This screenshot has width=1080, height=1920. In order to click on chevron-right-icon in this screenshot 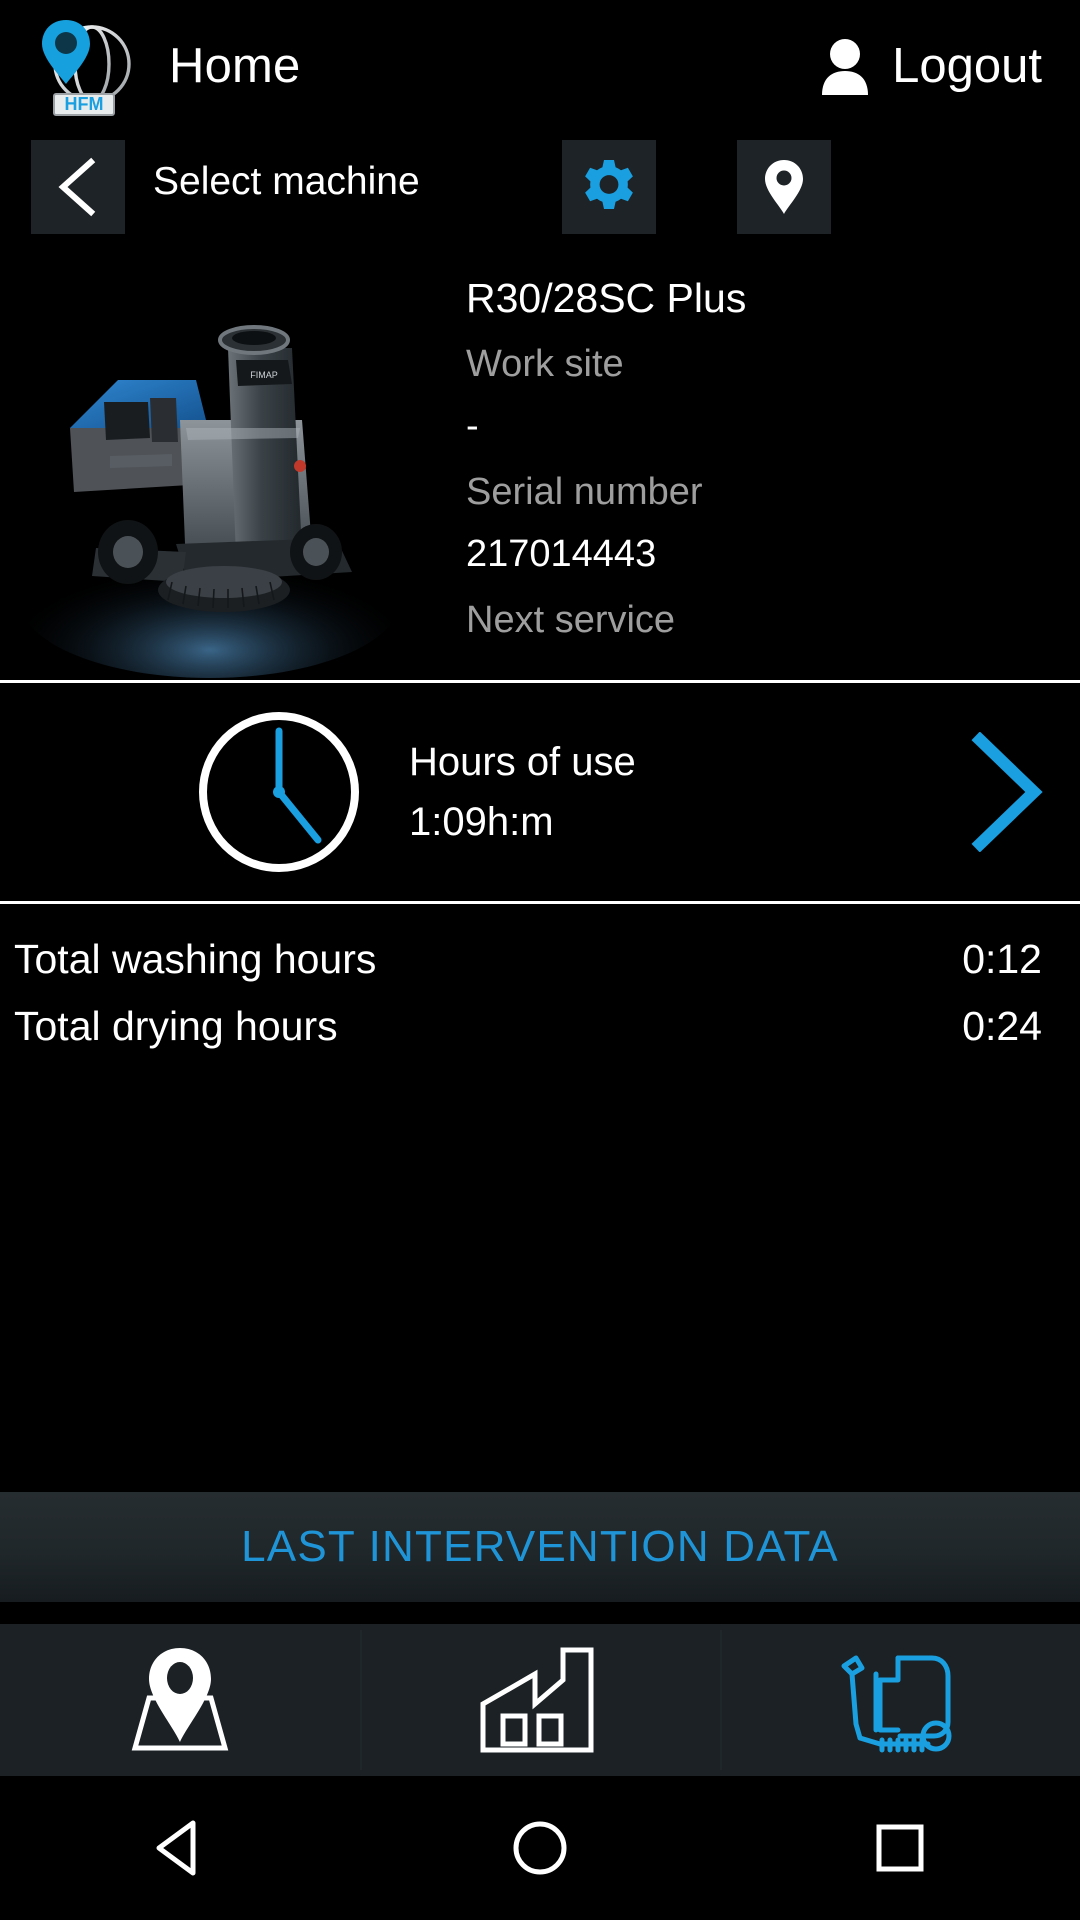, I will do `click(1007, 792)`.